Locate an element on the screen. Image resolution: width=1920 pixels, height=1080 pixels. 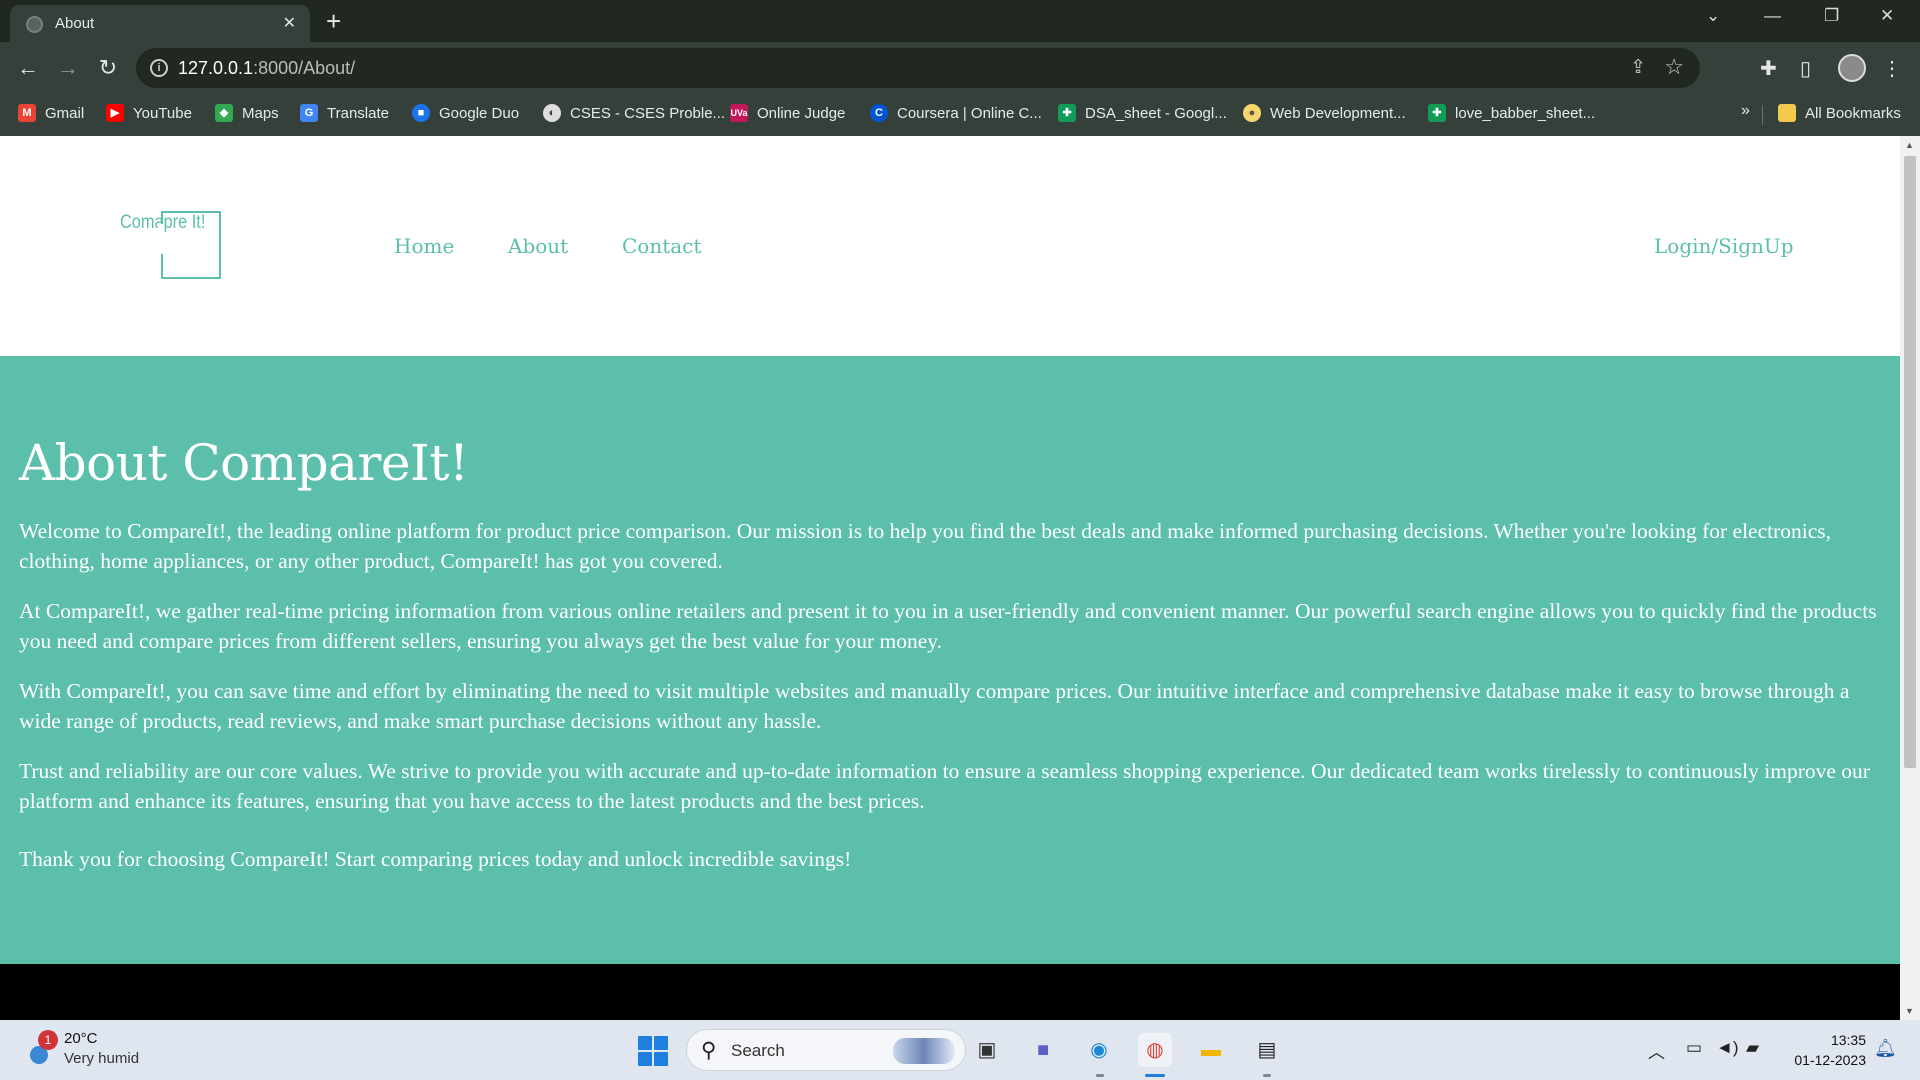
taskbar-search: ⚲ Search is located at coordinates (826, 1050).